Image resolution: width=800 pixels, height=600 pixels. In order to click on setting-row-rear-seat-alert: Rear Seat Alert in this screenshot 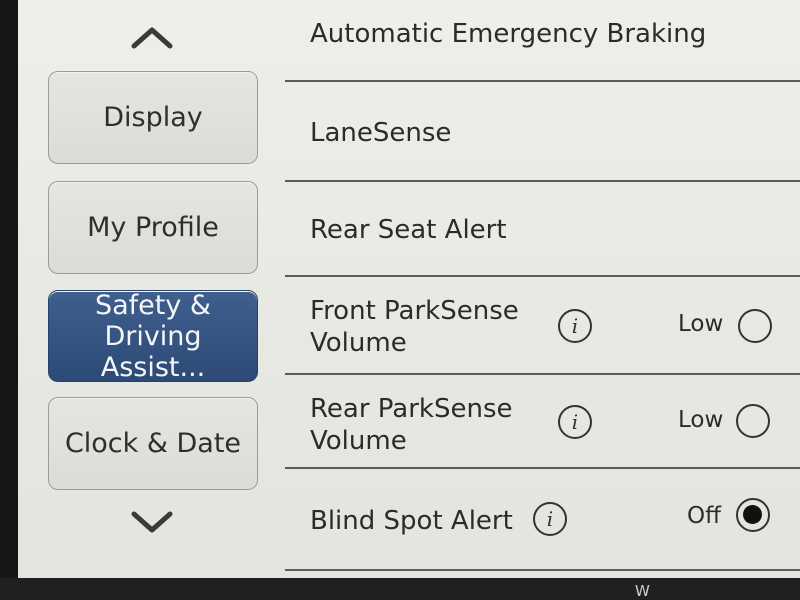, I will do `click(542, 229)`.